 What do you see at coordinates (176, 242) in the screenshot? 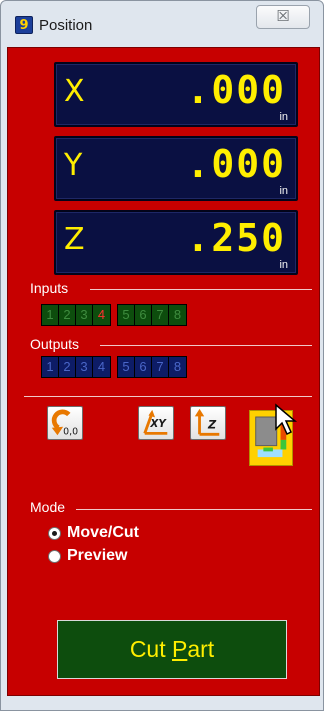
I see `z-readout: Z .250 in` at bounding box center [176, 242].